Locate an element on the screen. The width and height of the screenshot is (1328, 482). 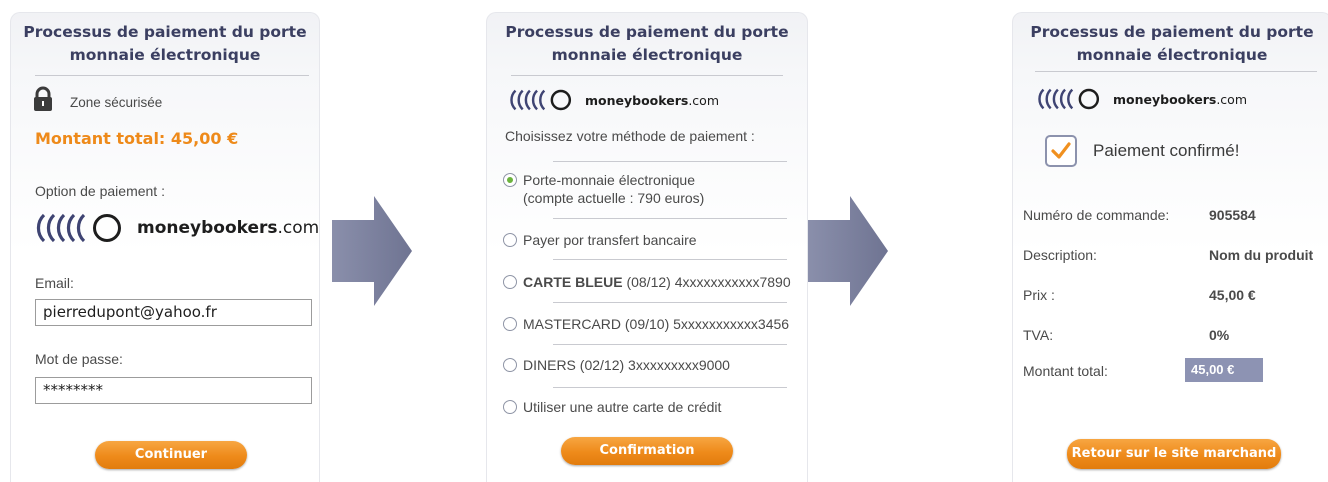
confirm-button: Confirmation is located at coordinates (647, 451).